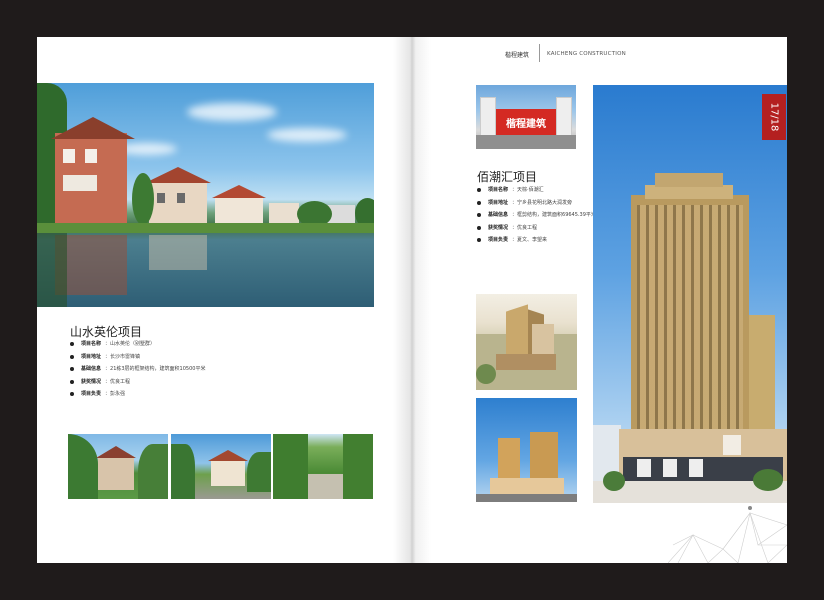 Image resolution: width=824 pixels, height=600 pixels. Describe the element at coordinates (526, 342) in the screenshot. I see `aerial-rendering-photo` at that location.